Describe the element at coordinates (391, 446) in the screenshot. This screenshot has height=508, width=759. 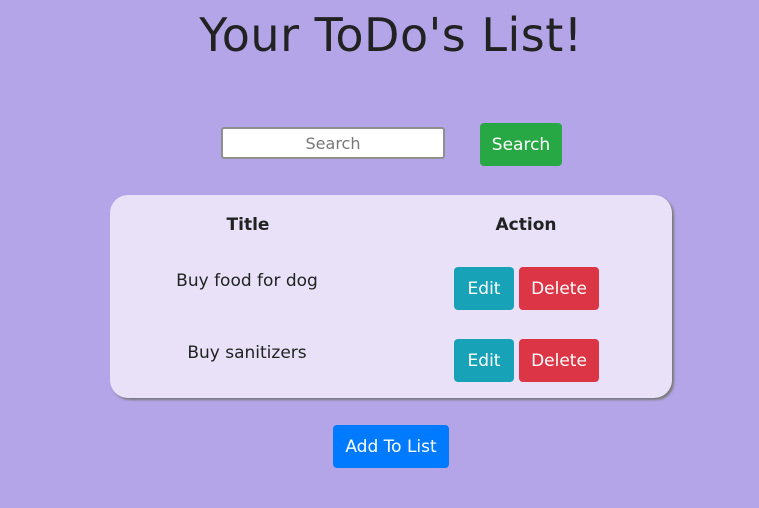
I see `add-to-list-button: Add To List` at that location.